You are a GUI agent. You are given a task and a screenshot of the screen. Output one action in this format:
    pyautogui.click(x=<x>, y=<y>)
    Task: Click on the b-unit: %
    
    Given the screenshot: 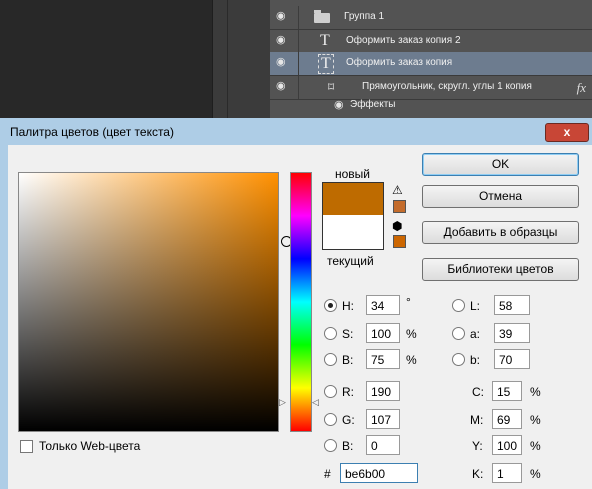 What is the action you would take?
    pyautogui.click(x=411, y=360)
    